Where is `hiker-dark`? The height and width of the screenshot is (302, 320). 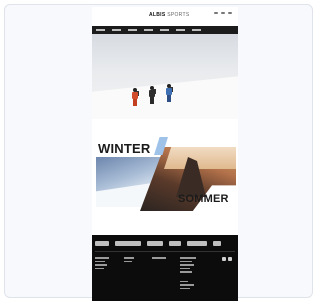 hiker-dark is located at coordinates (152, 95).